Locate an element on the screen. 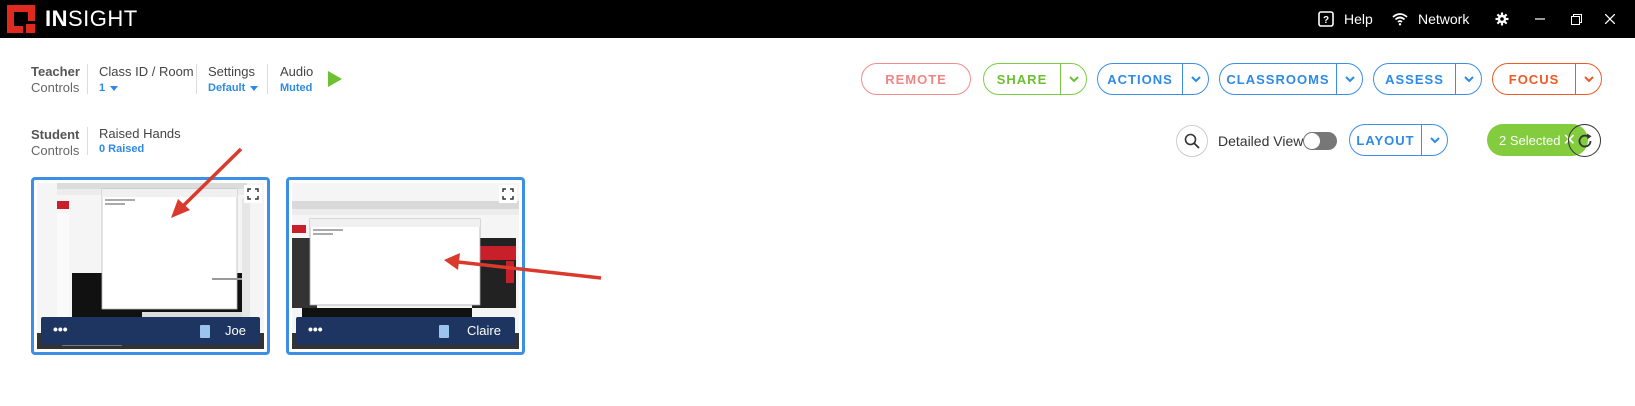  annotation-arrows is located at coordinates (386, 213).